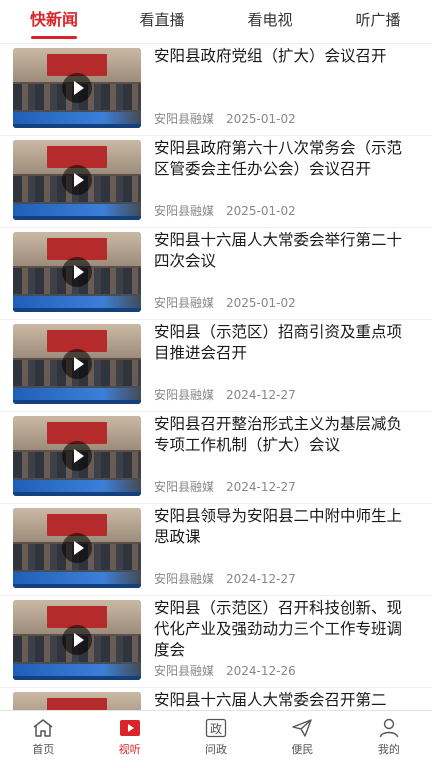  What do you see at coordinates (378, 21) in the screenshot?
I see `tab-radio: 听广播` at bounding box center [378, 21].